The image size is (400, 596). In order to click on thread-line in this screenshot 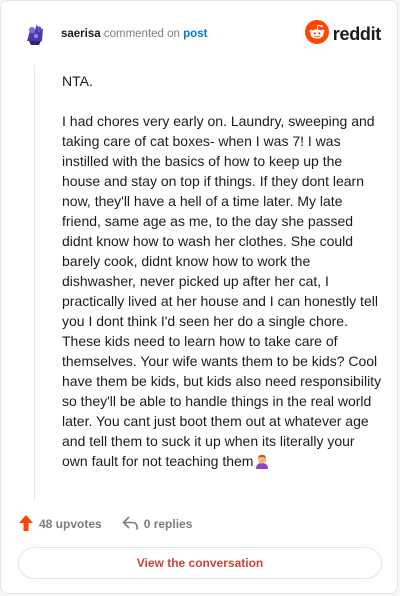, I will do `click(34, 283)`.